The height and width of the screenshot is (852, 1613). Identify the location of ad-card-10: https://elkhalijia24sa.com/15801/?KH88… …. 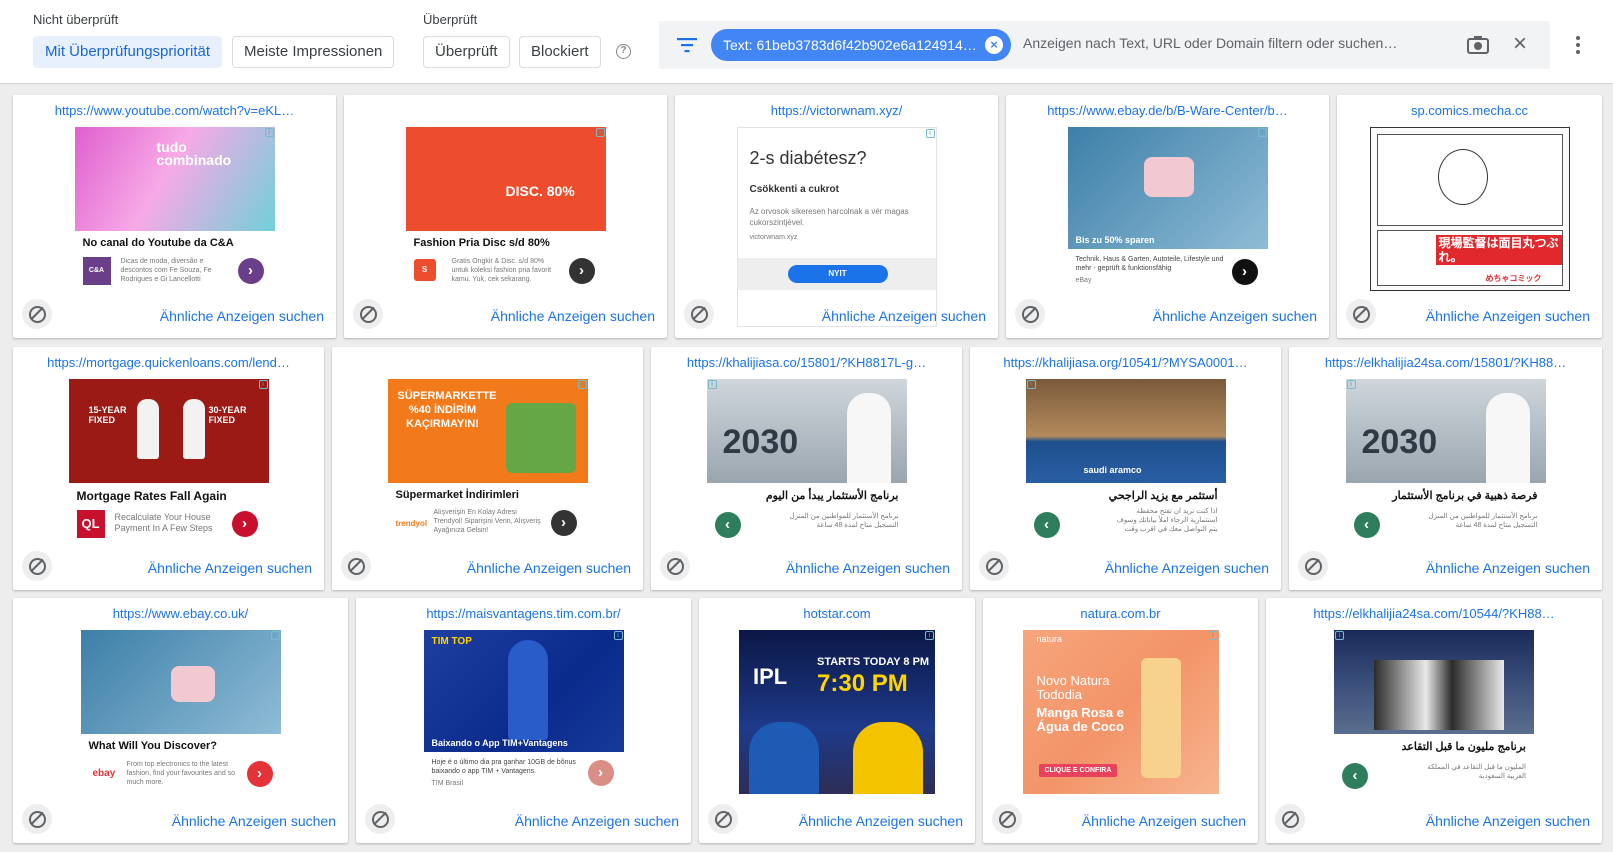
(1445, 468).